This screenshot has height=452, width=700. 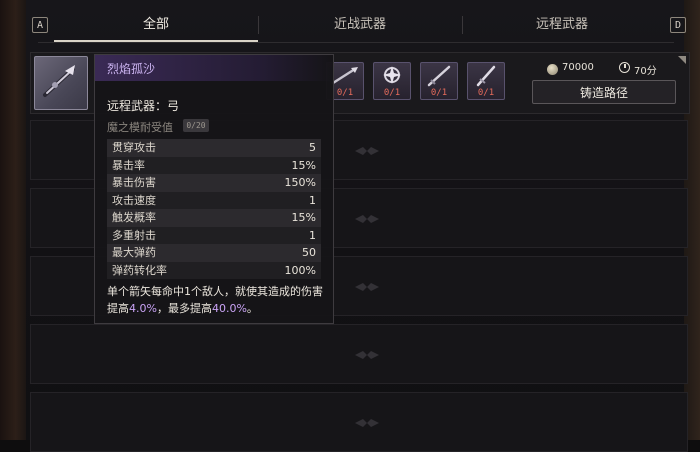 What do you see at coordinates (184, 308) in the screenshot?
I see `desc-text: ，最多提高` at bounding box center [184, 308].